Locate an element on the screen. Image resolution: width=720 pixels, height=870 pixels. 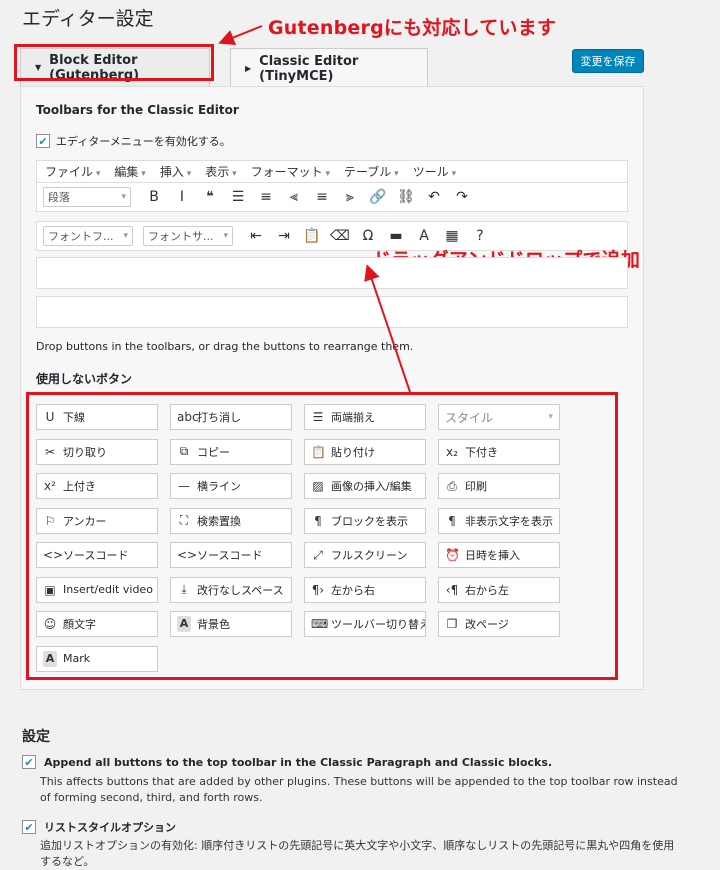
unused-button-label: Mark is located at coordinates (77, 658).